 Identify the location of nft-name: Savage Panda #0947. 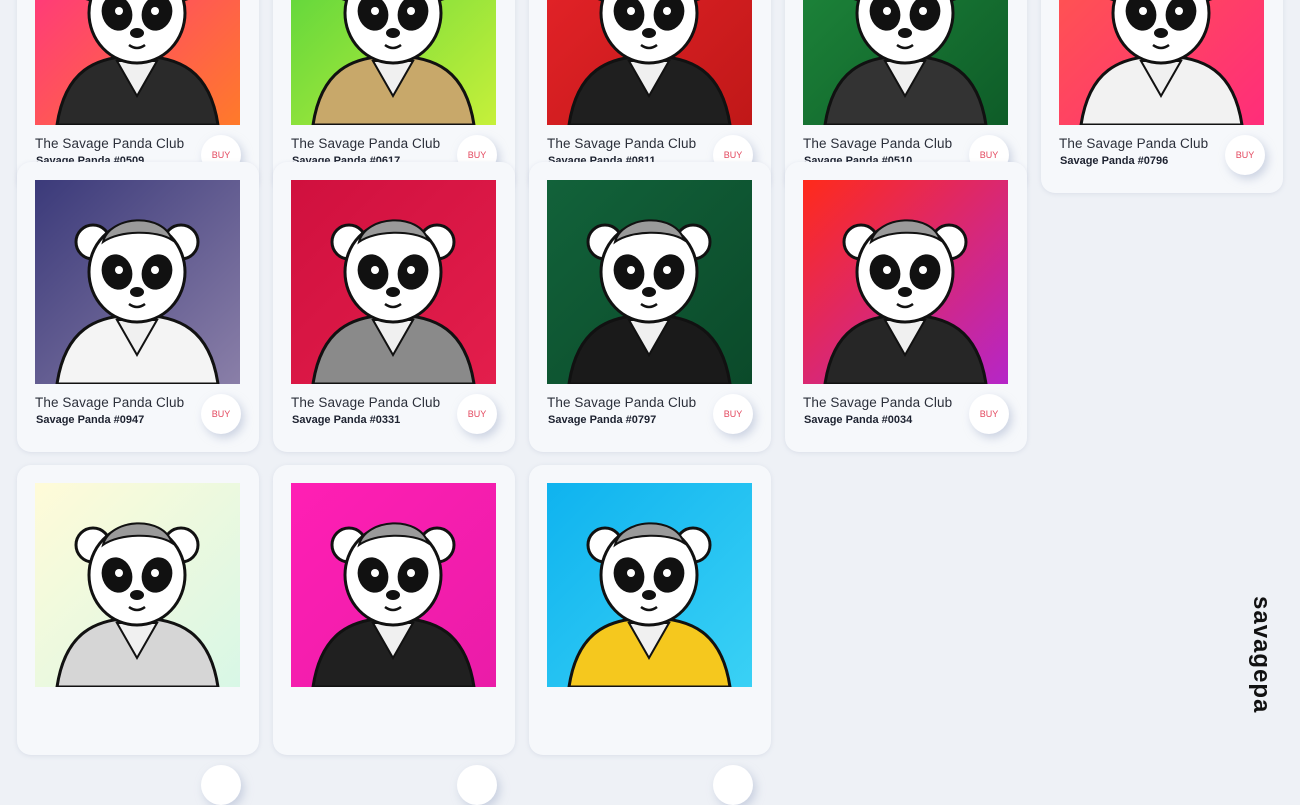
(90, 420).